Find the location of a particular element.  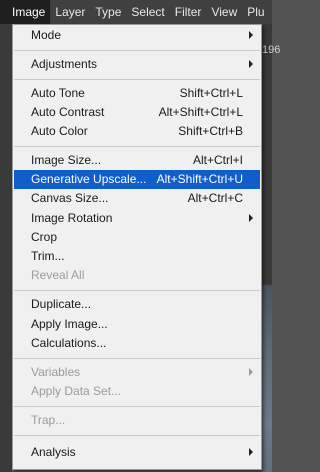

menu-item-label: Reveal All is located at coordinates (58, 275).